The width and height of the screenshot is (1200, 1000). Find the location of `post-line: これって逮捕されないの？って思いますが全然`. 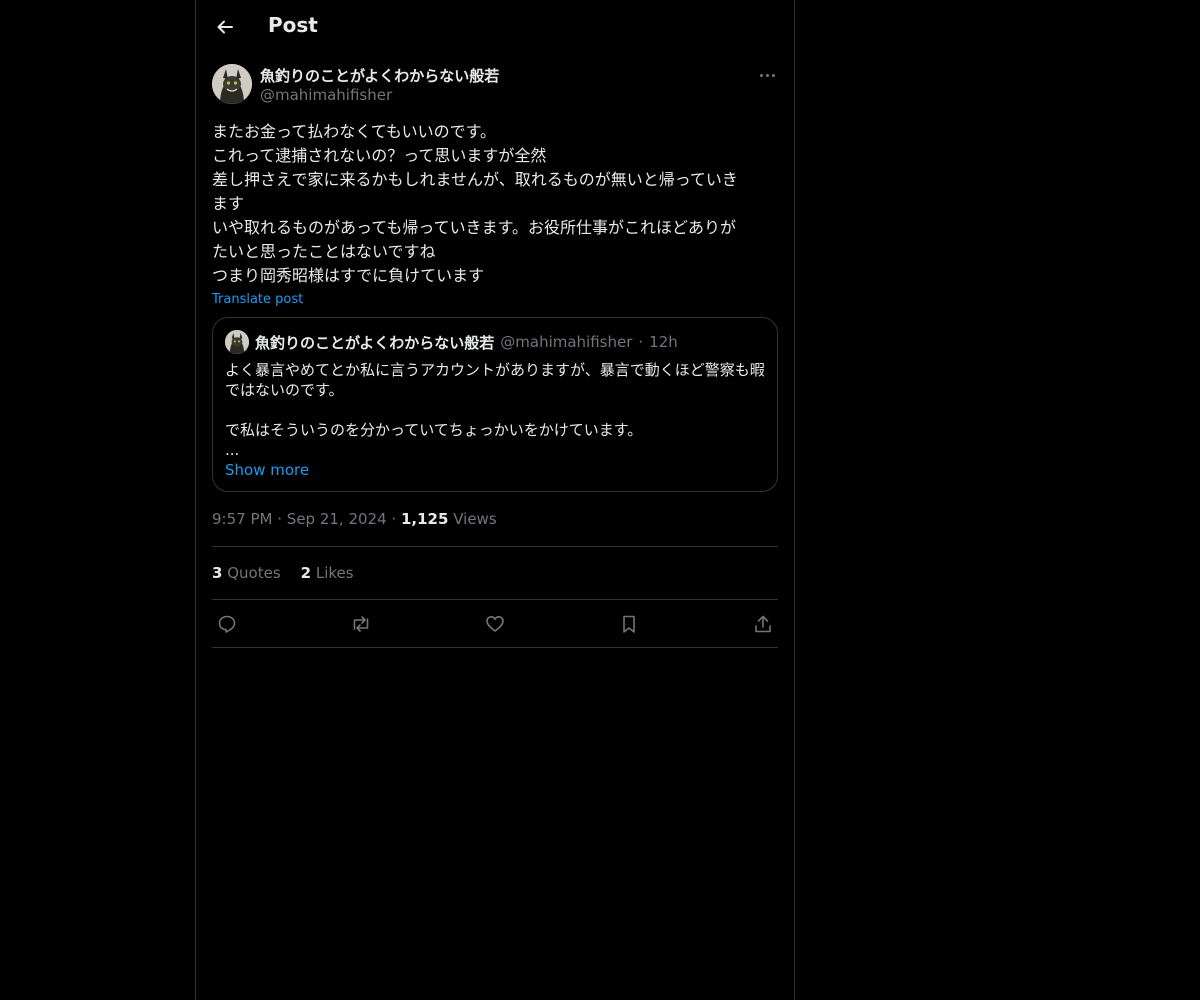

post-line: これって逮捕されないの？って思いますが全然 is located at coordinates (379, 155).